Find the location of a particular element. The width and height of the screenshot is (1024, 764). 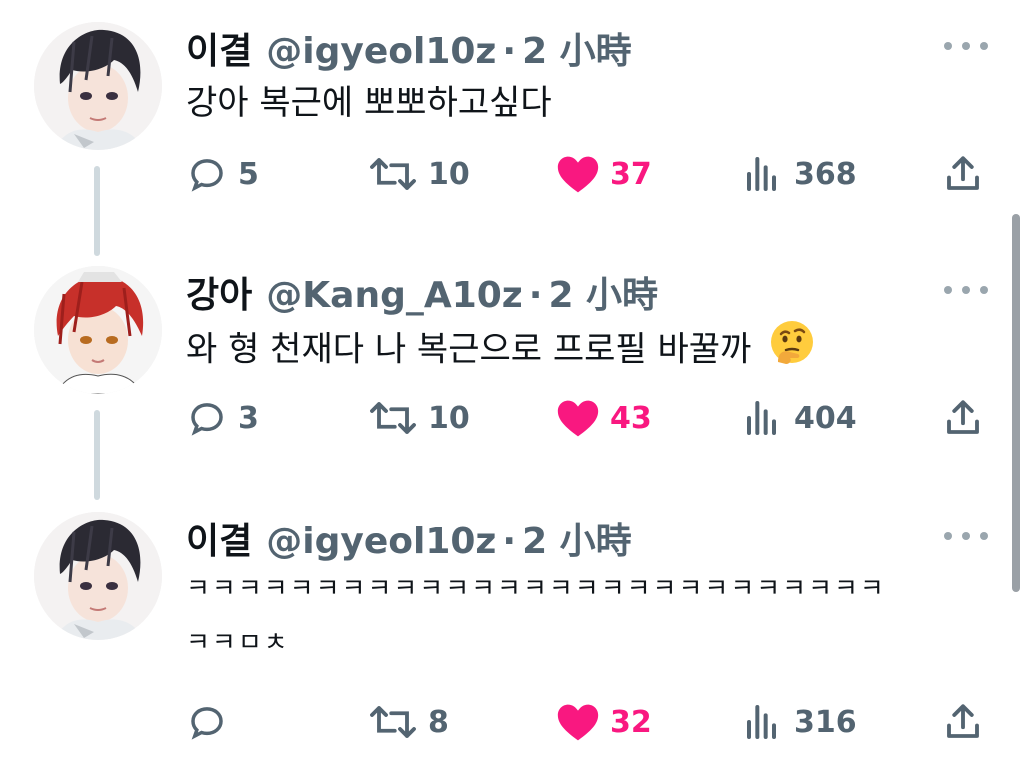

views-count: 316 is located at coordinates (825, 722).